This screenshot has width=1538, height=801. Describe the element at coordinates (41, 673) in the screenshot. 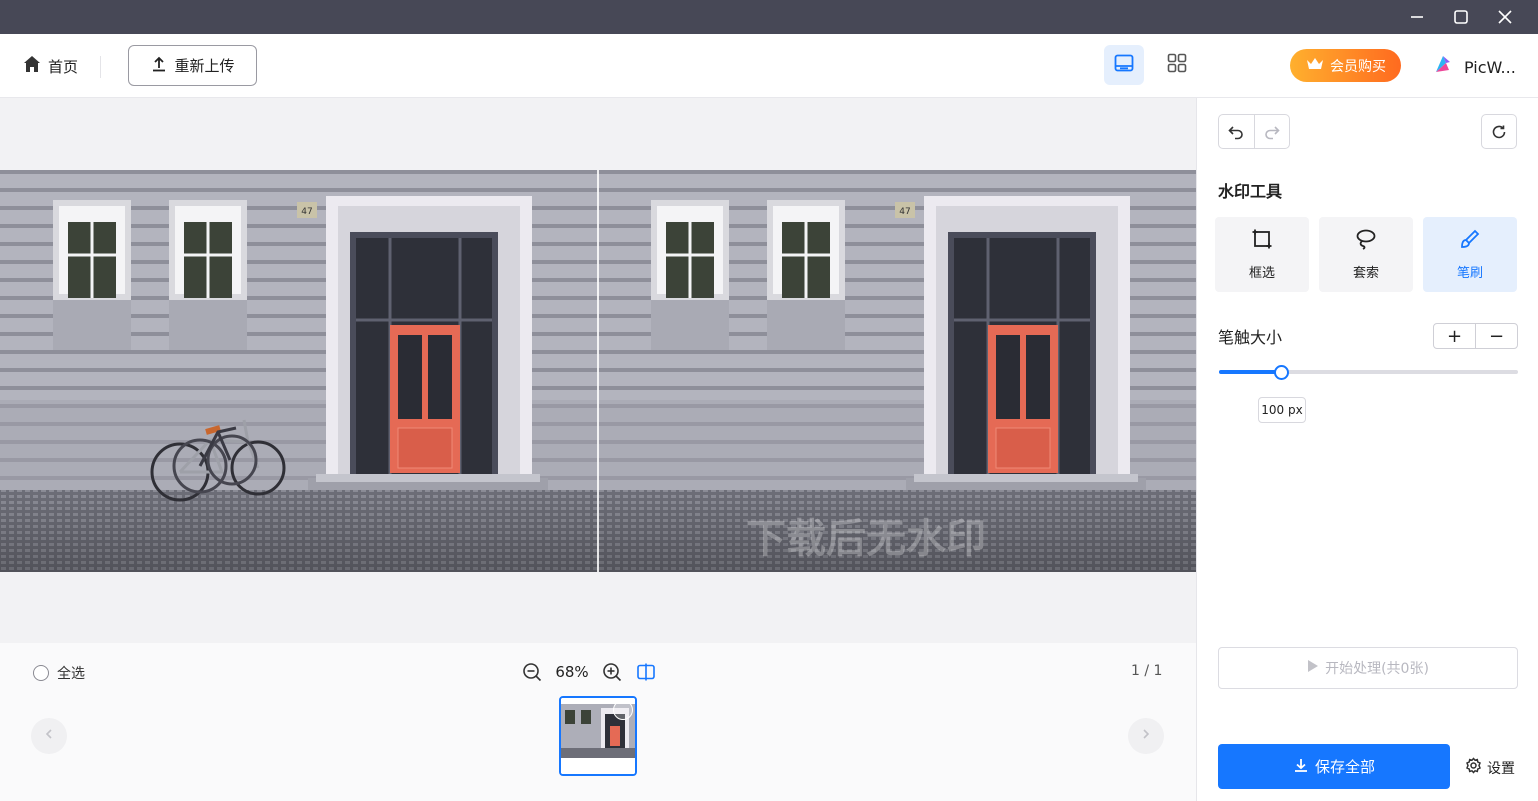

I see `select-all-radio` at that location.